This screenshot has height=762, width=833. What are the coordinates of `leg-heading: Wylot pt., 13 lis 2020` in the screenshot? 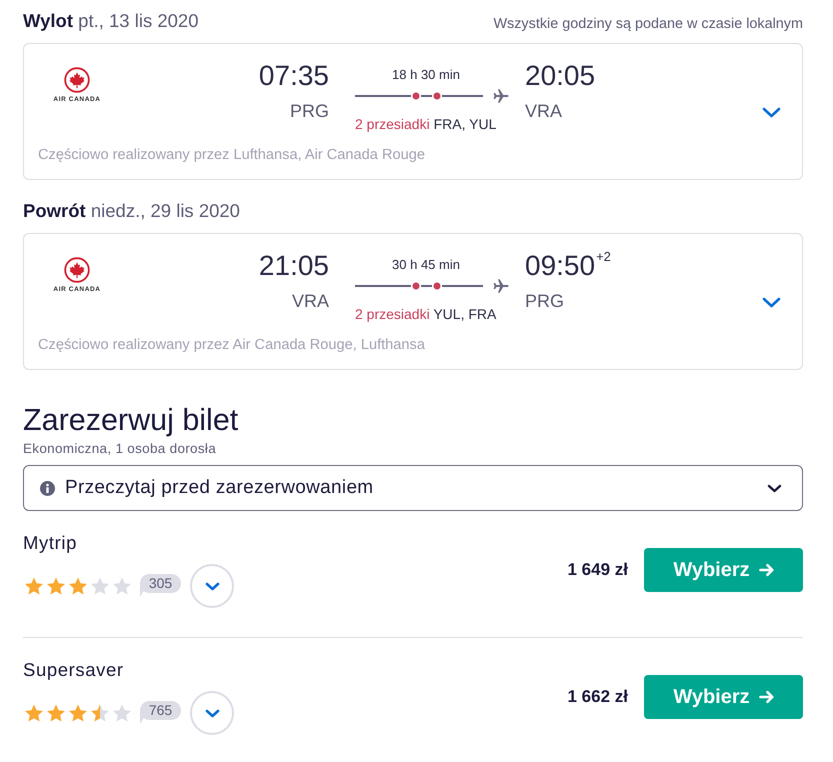 It's located at (111, 21).